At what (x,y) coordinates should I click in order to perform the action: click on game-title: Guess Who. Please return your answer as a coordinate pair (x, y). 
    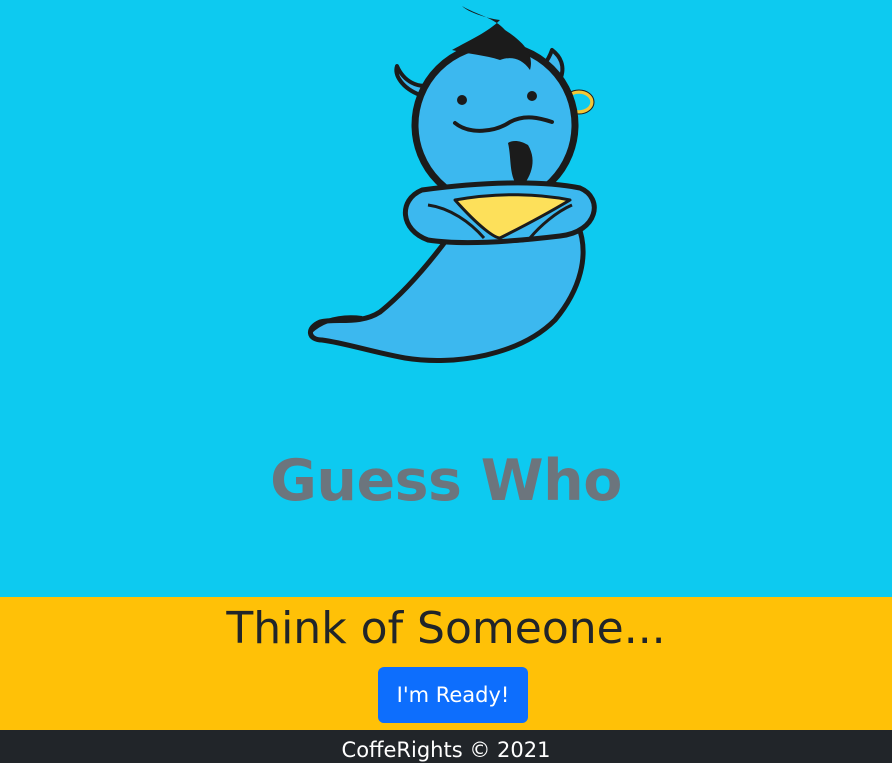
    Looking at the image, I should click on (446, 481).